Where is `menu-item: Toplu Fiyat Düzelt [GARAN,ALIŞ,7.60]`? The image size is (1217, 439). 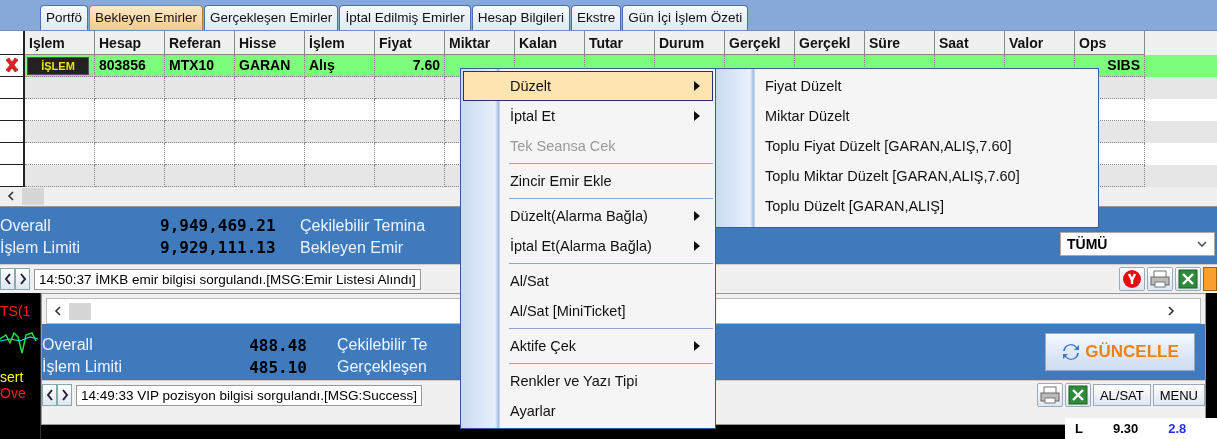 menu-item: Toplu Fiyat Düzelt [GARAN,ALIŞ,7.60] is located at coordinates (907, 146).